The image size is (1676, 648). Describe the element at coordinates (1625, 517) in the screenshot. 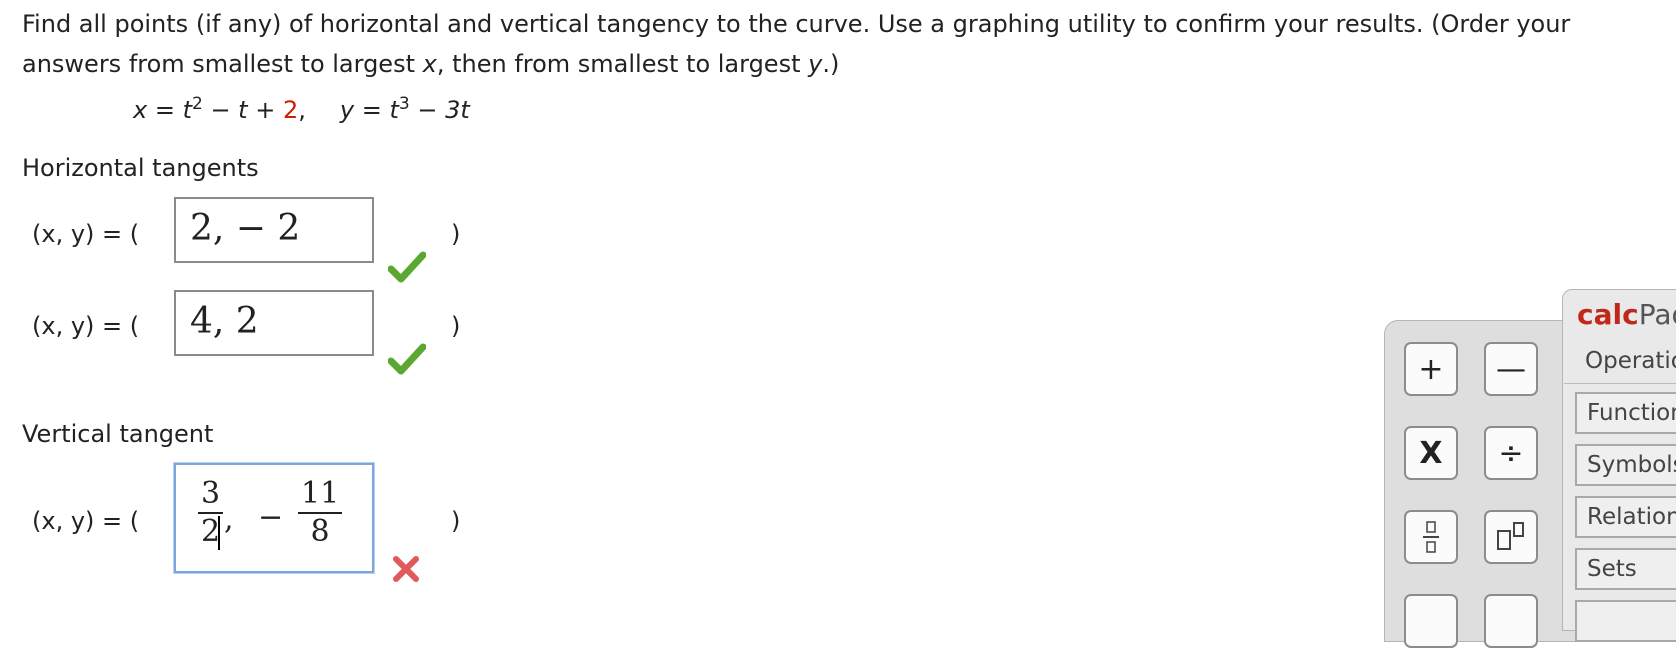

I see `menu-relations: Relations` at that location.